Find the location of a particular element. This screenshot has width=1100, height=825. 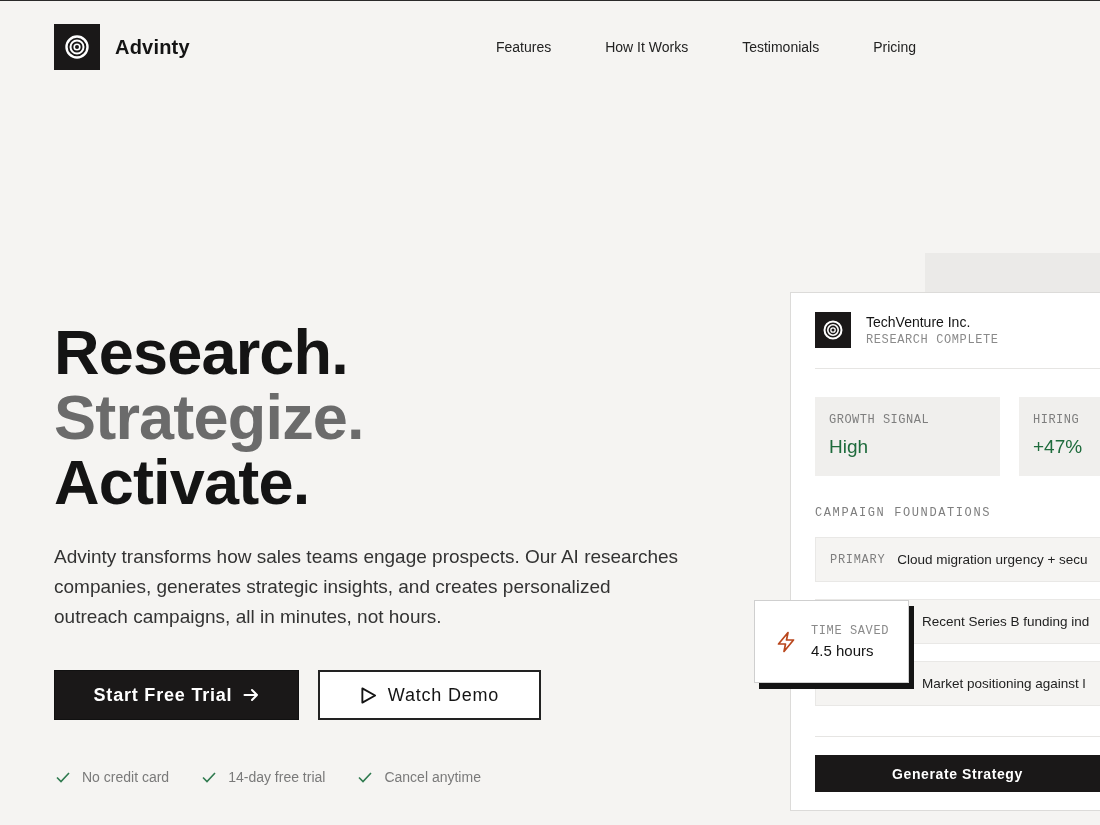

nav-link: Features is located at coordinates (523, 47).